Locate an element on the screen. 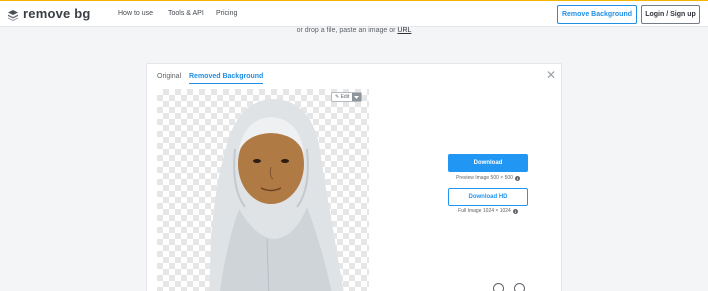 Image resolution: width=708 pixels, height=291 pixels. preview-image-info: Preview Image 500 × 500 i is located at coordinates (488, 178).